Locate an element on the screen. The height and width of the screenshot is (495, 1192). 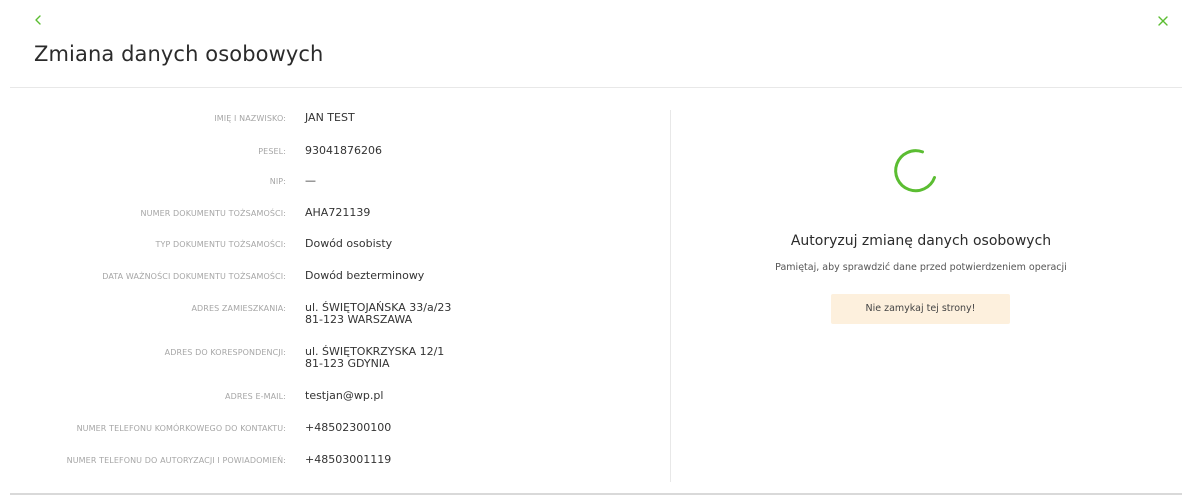
back-button is located at coordinates (38, 20).